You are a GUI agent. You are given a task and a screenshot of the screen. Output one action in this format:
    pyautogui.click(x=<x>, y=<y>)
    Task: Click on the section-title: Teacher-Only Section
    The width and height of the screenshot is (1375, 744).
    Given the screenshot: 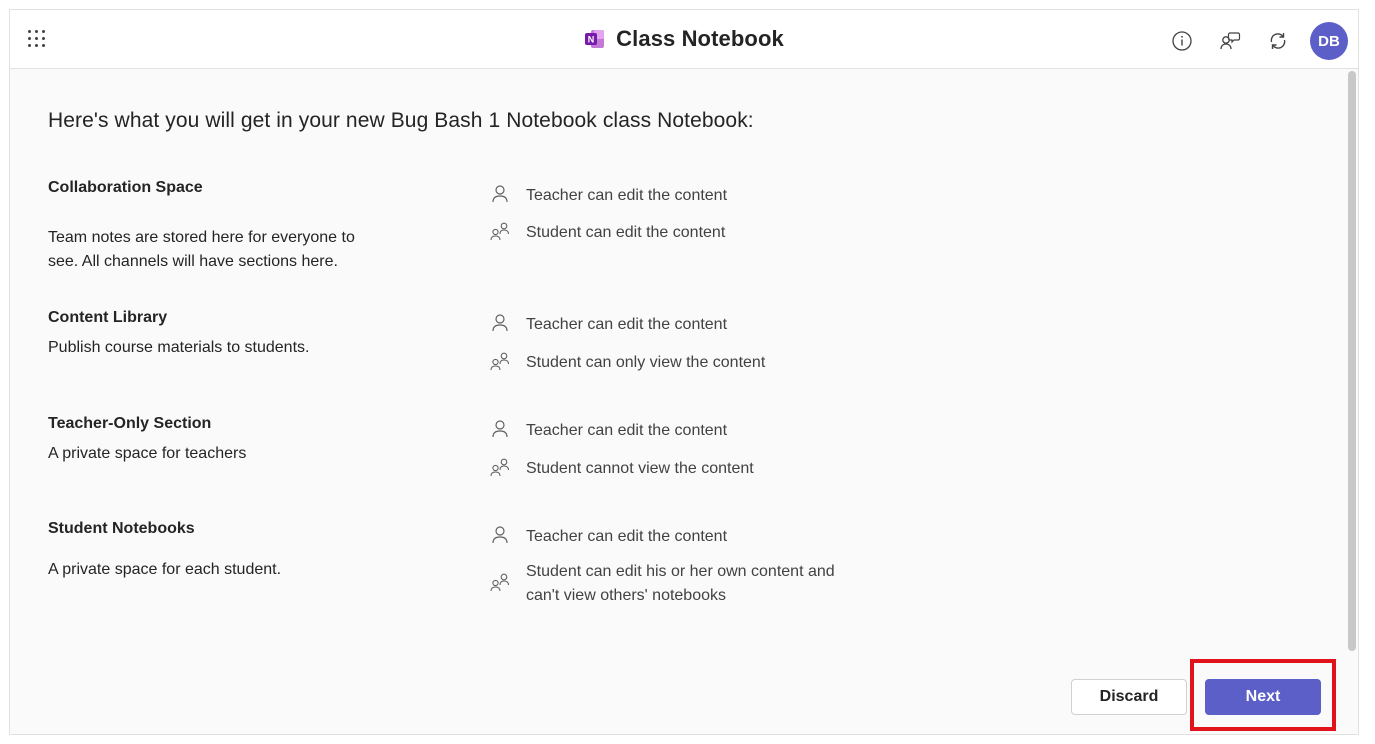 What is the action you would take?
    pyautogui.click(x=130, y=423)
    